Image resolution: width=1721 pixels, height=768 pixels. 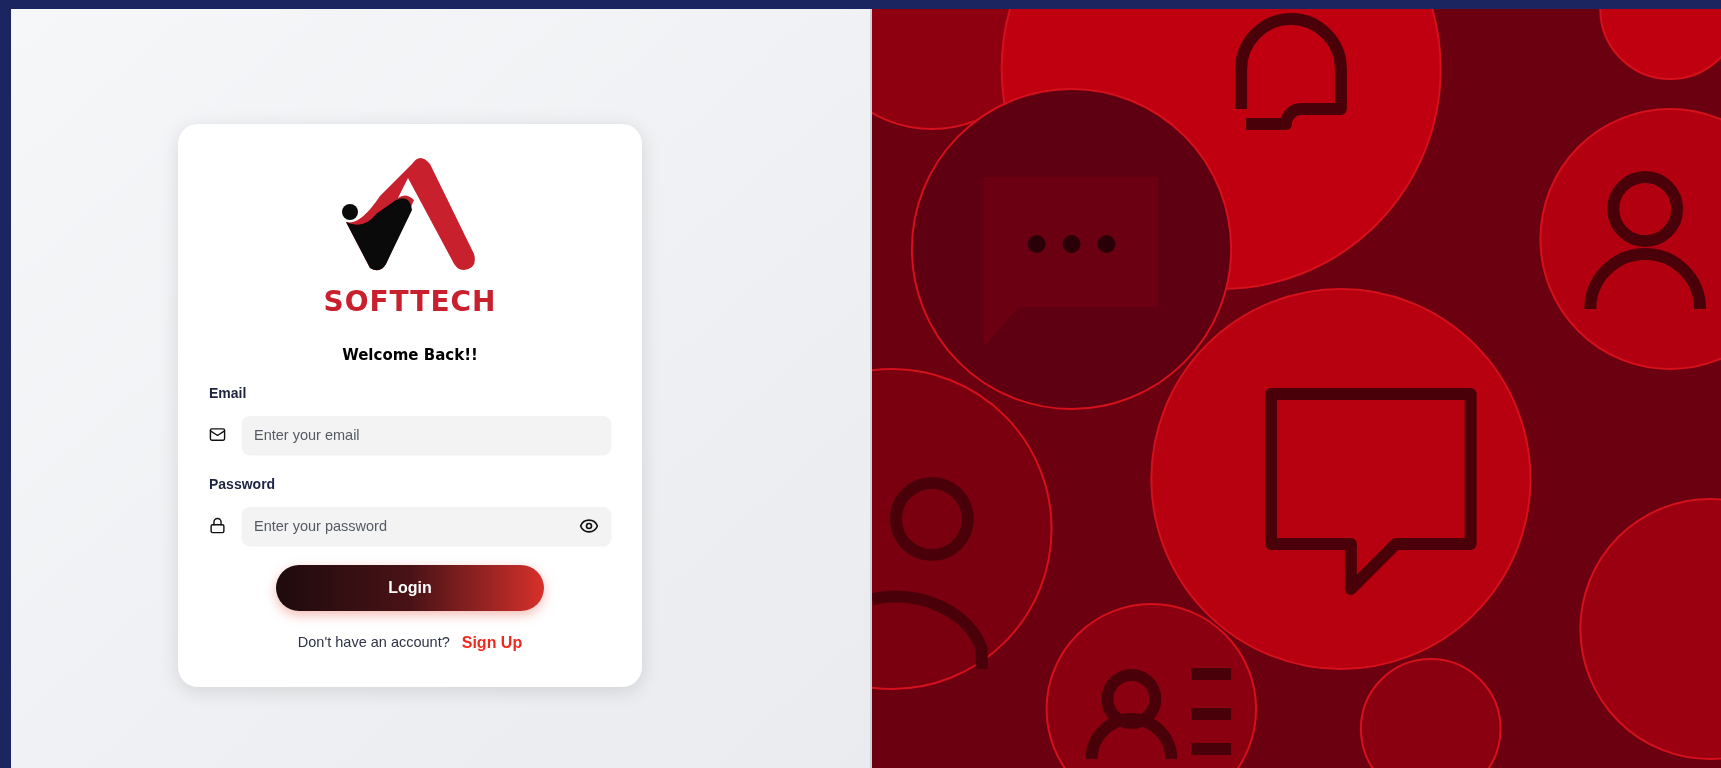 What do you see at coordinates (410, 587) in the screenshot?
I see `login-button: Login` at bounding box center [410, 587].